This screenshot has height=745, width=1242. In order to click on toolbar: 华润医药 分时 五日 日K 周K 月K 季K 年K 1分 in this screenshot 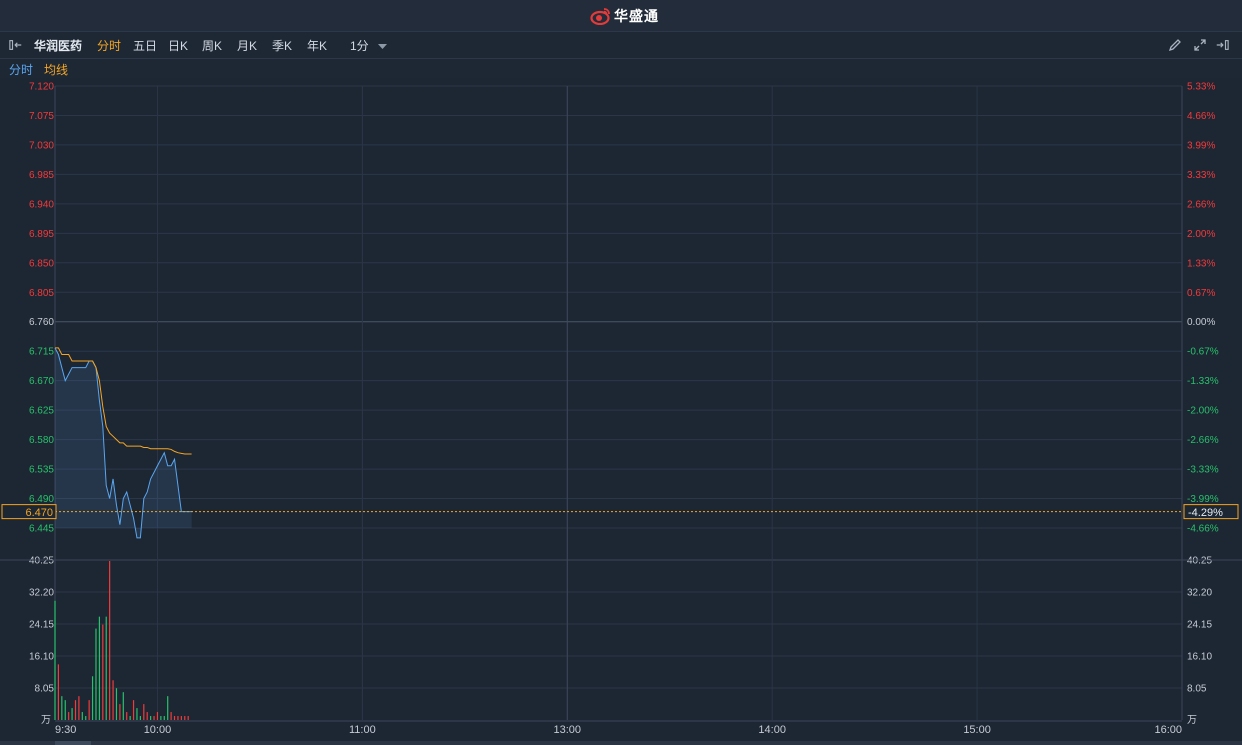, I will do `click(621, 45)`.